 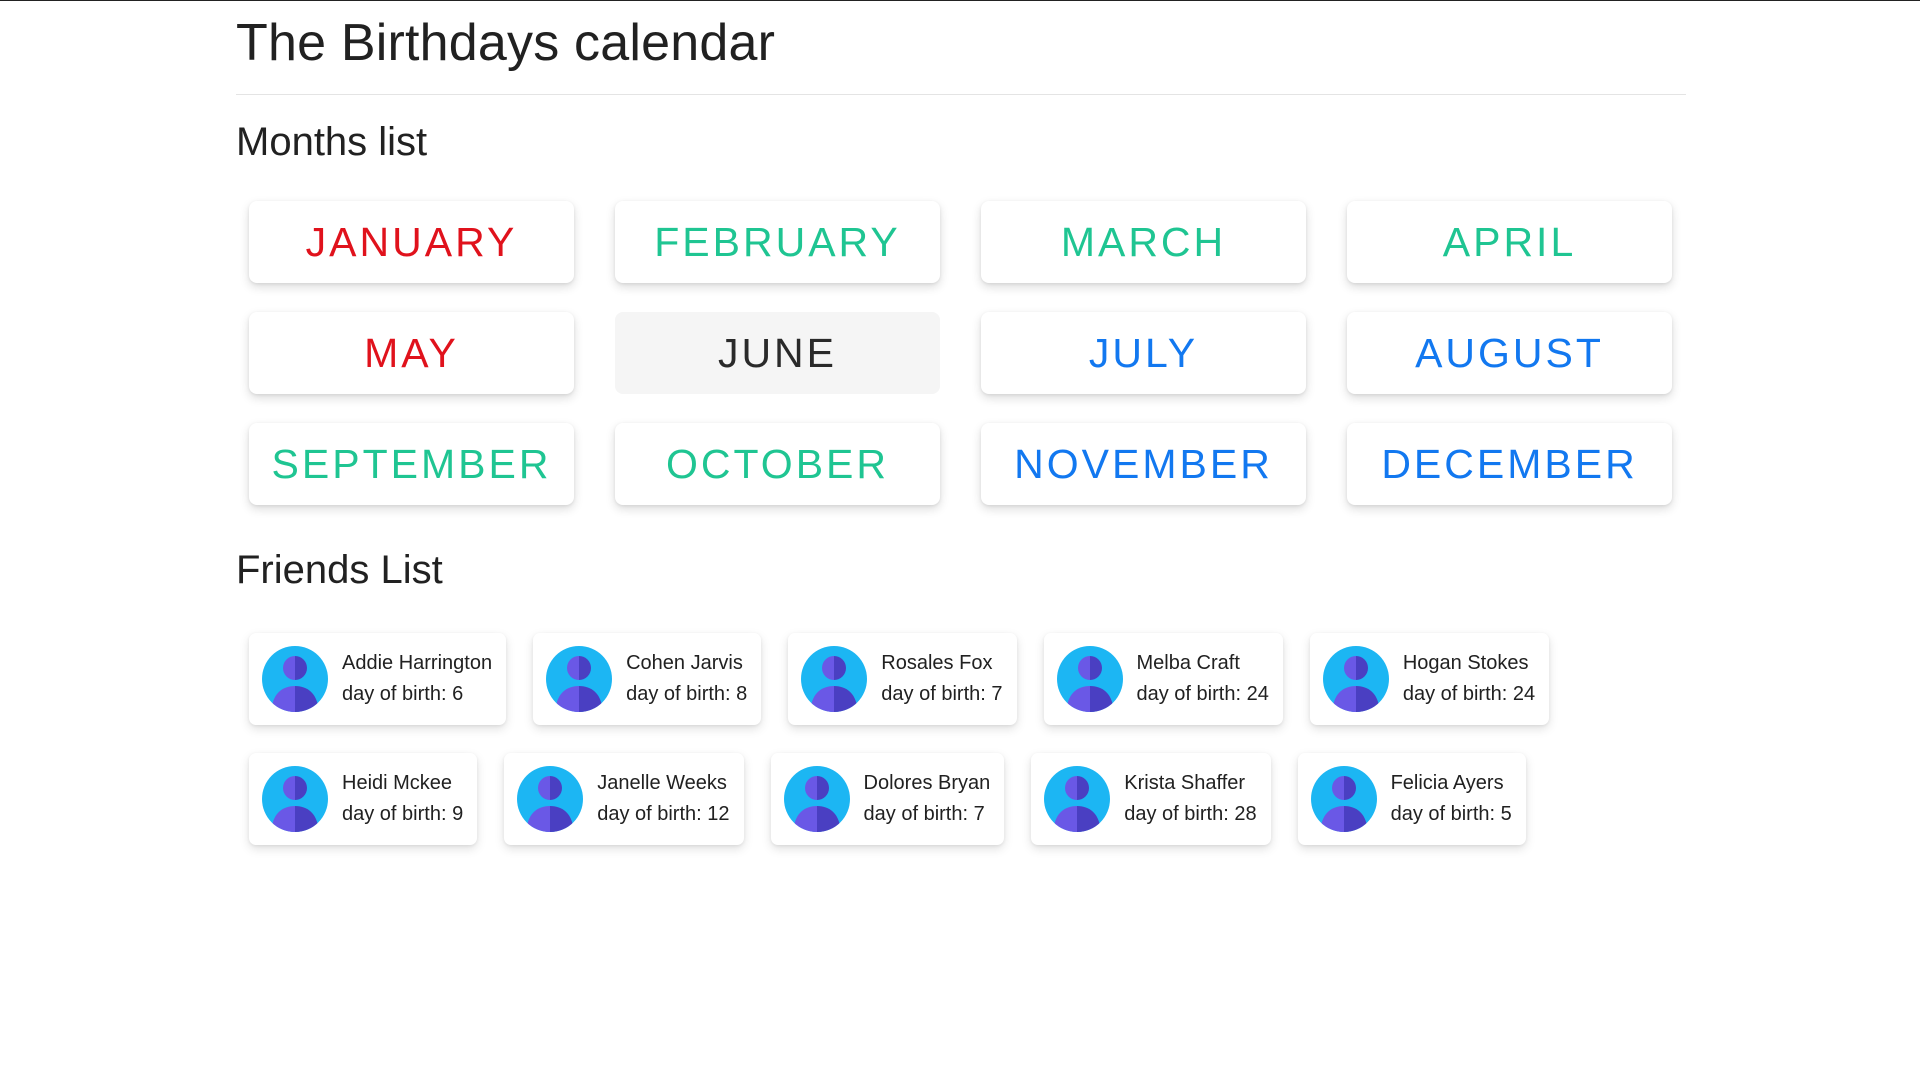 I want to click on friend-card: Rosales Fox day of birth: 7, so click(x=902, y=679).